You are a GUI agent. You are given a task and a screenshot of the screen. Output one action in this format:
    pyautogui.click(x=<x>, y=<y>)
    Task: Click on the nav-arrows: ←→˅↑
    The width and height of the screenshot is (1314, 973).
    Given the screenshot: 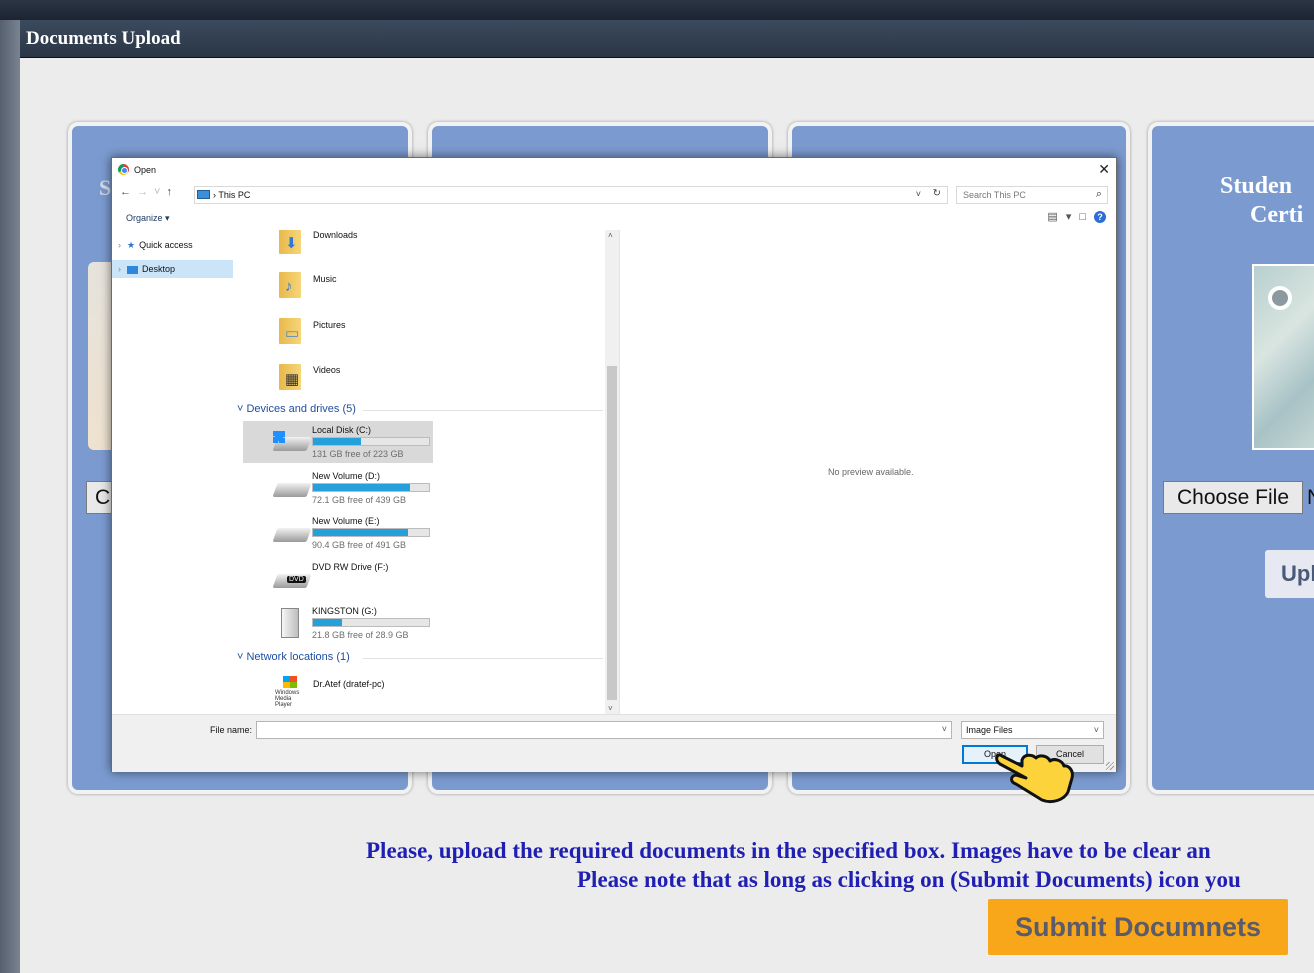 What is the action you would take?
    pyautogui.click(x=149, y=192)
    